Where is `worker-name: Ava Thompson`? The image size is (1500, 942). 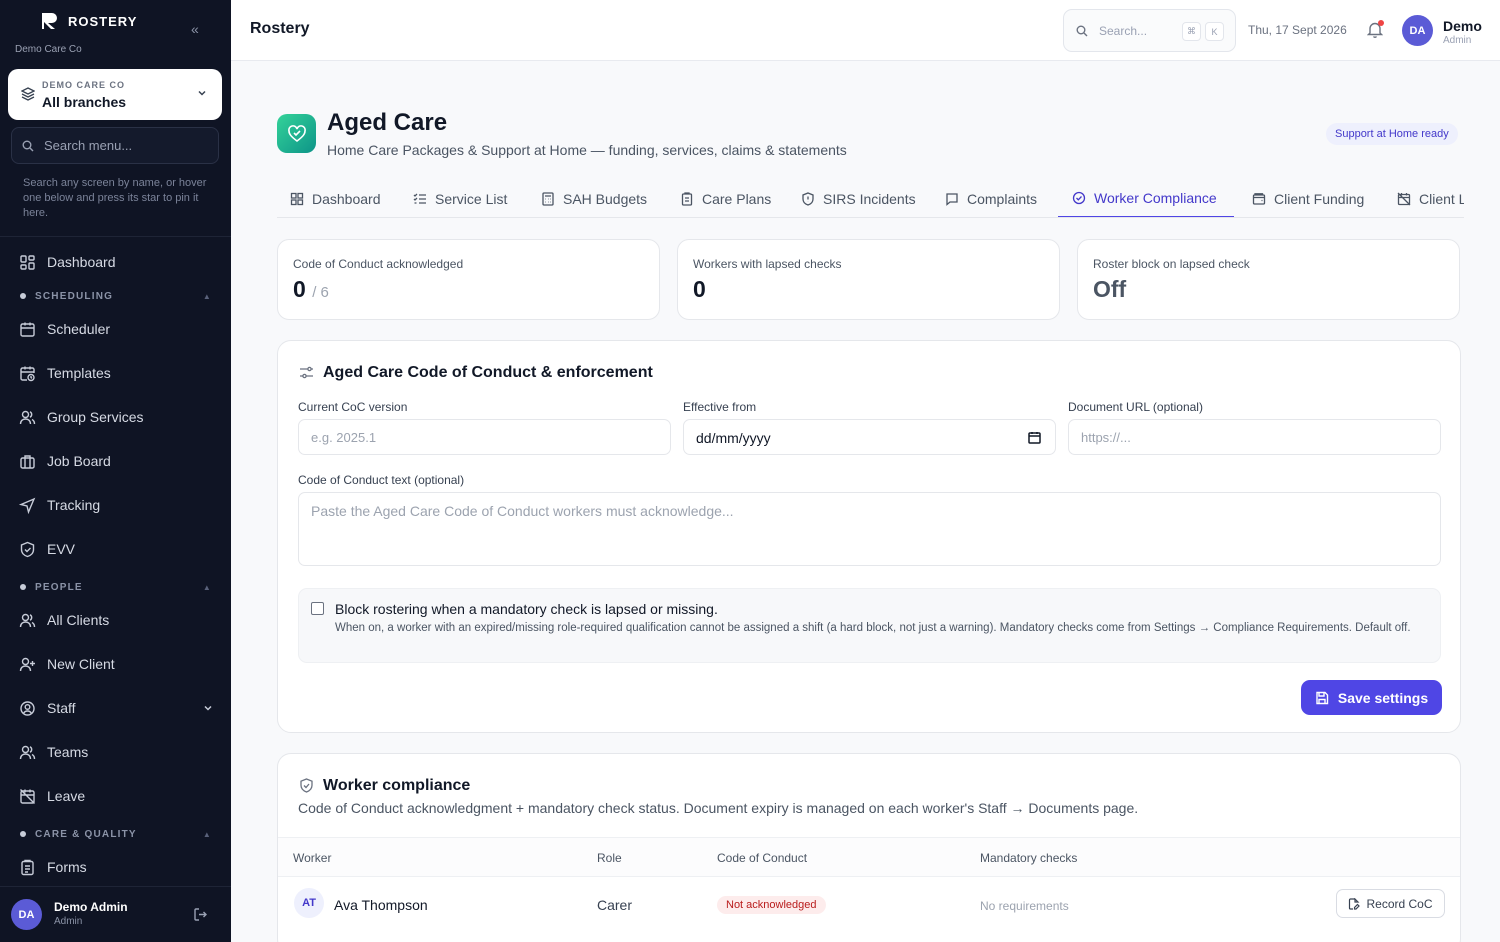
worker-name: Ava Thompson is located at coordinates (381, 905).